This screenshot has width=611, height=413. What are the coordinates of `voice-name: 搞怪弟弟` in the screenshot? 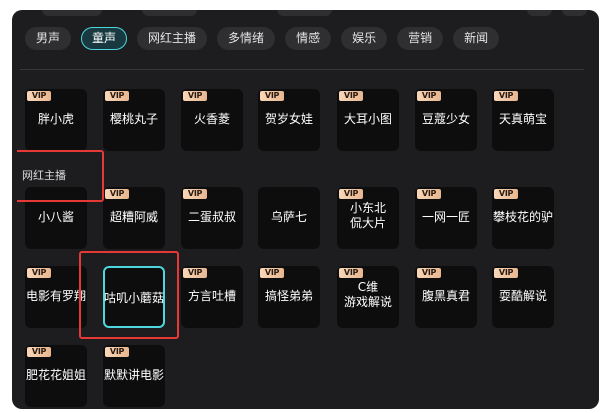 It's located at (288, 296).